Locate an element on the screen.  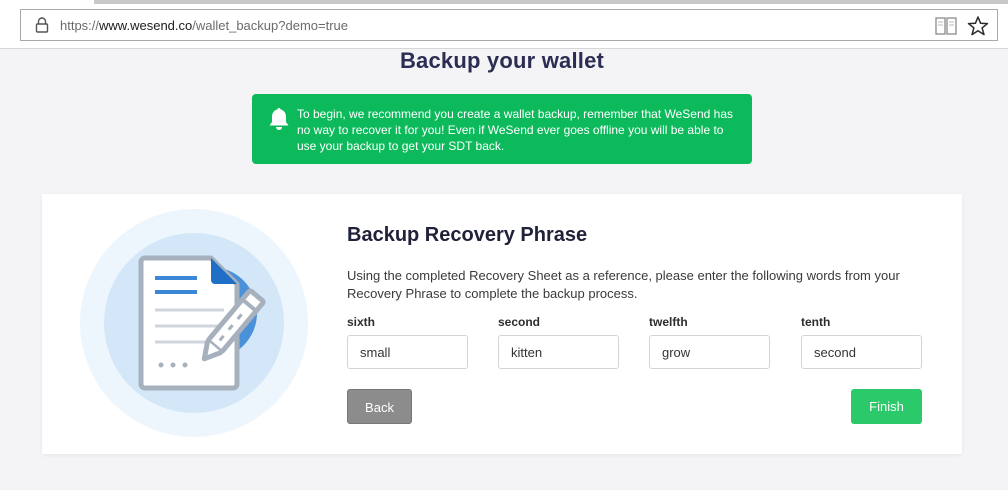
document-pencil-illustration is located at coordinates (194, 323).